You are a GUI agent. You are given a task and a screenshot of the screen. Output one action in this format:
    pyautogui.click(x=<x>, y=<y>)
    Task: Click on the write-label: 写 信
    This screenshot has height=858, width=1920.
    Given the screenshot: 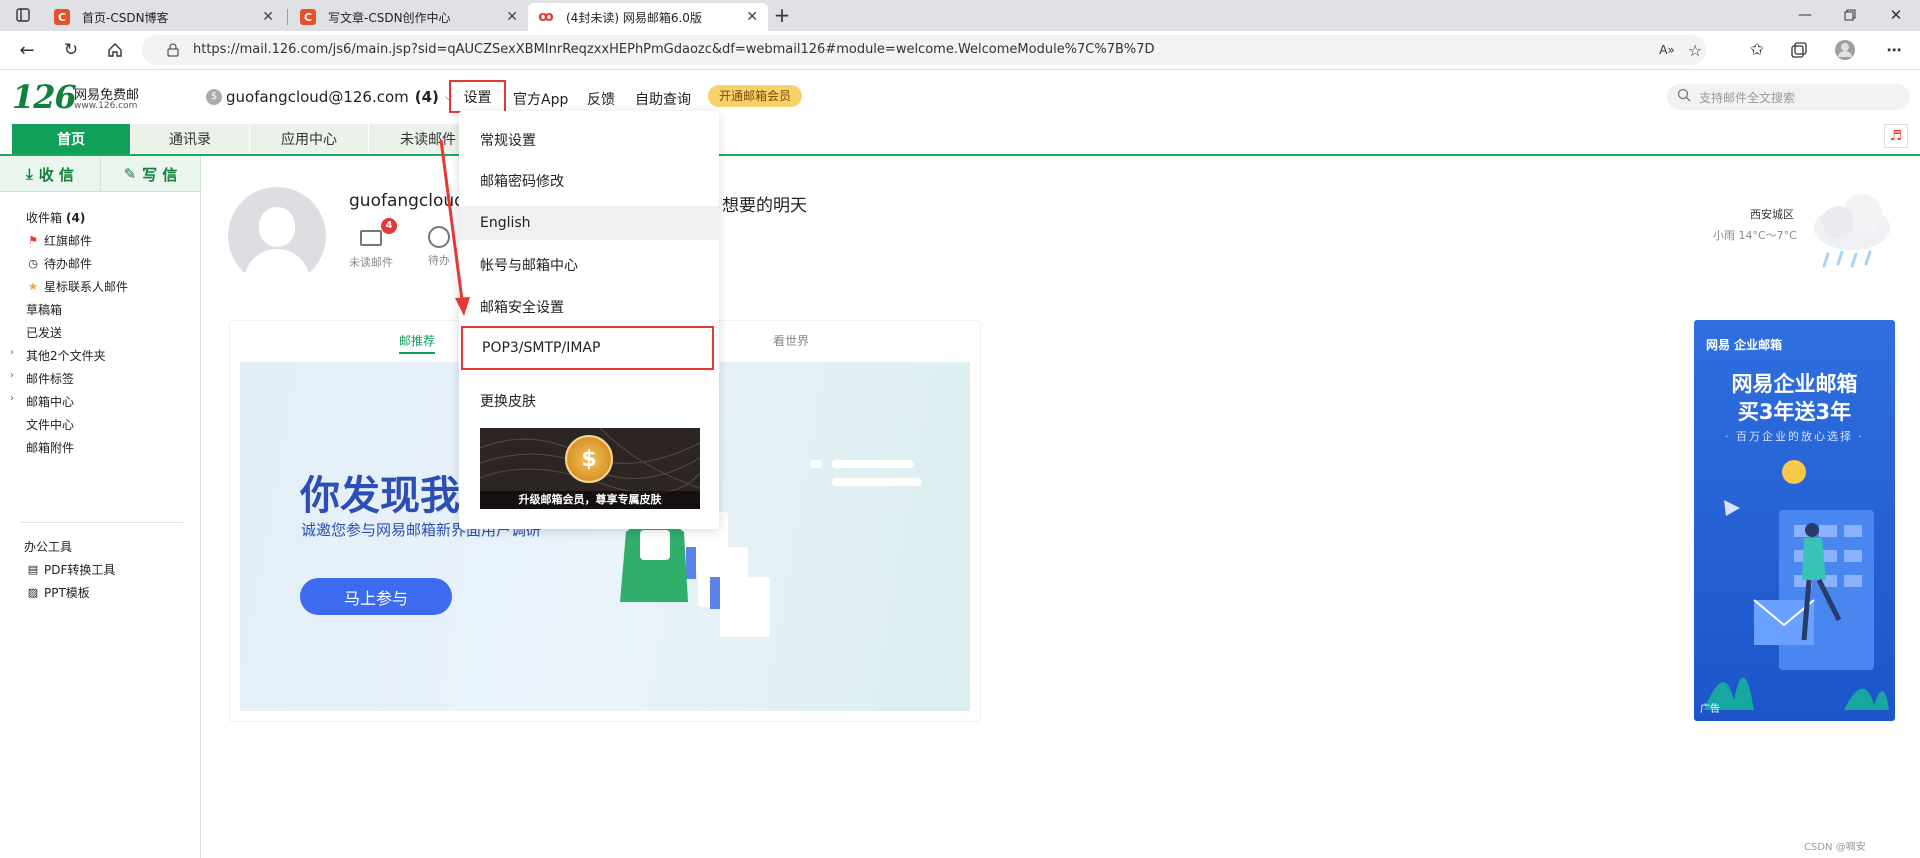 What is the action you would take?
    pyautogui.click(x=160, y=174)
    